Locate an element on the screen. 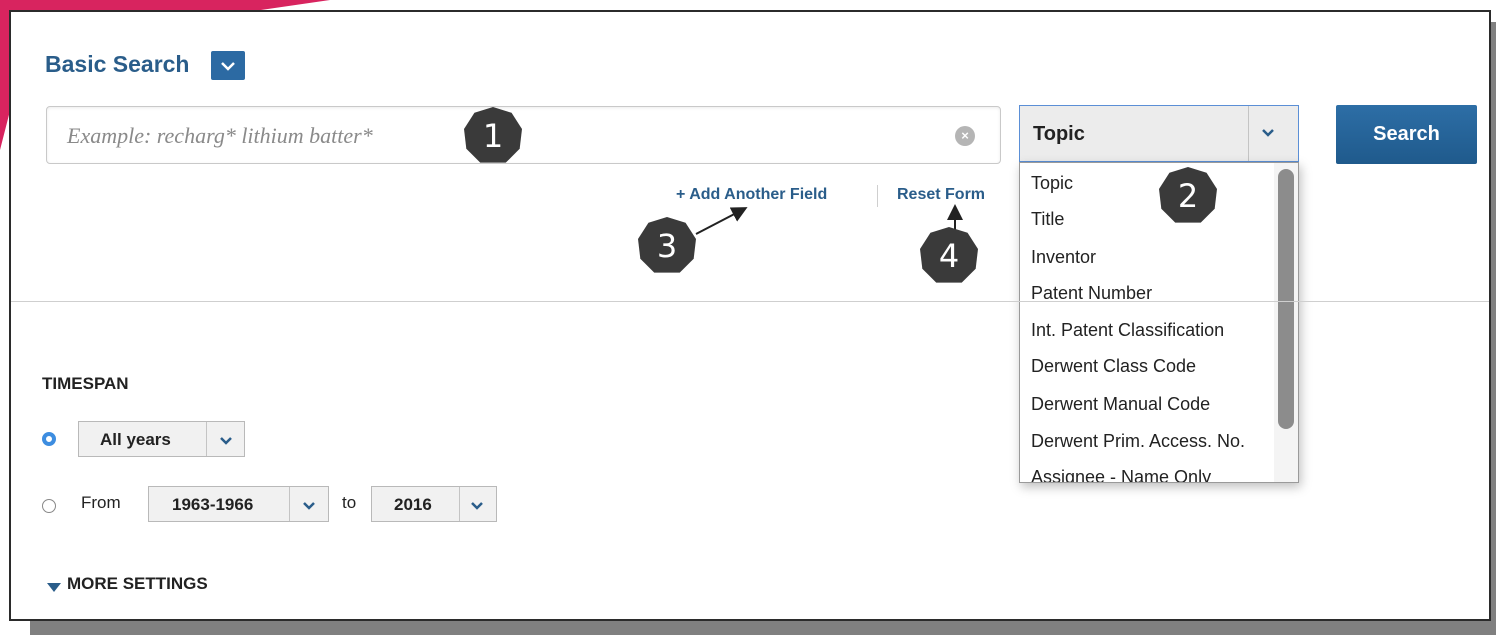 Image resolution: width=1499 pixels, height=639 pixels. triangle-down-icon is located at coordinates (54, 587).